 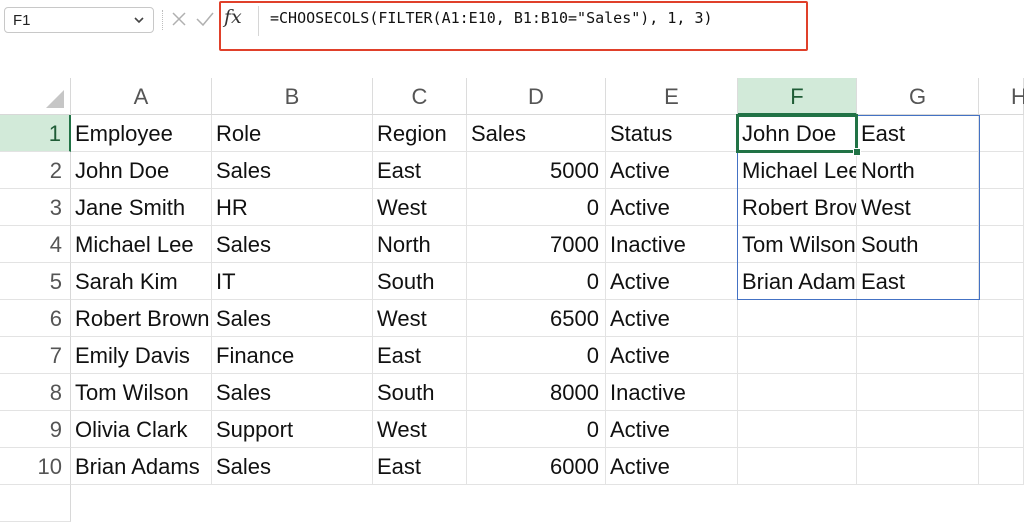 I want to click on column-header-c: C, so click(x=420, y=96).